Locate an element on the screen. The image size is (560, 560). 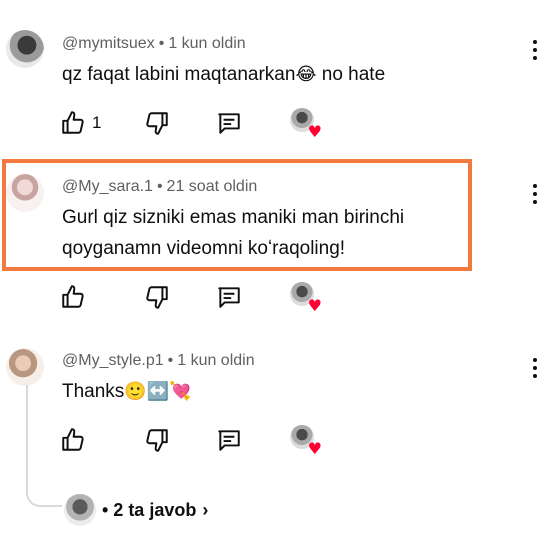
thread-connector is located at coordinates (44, 446).